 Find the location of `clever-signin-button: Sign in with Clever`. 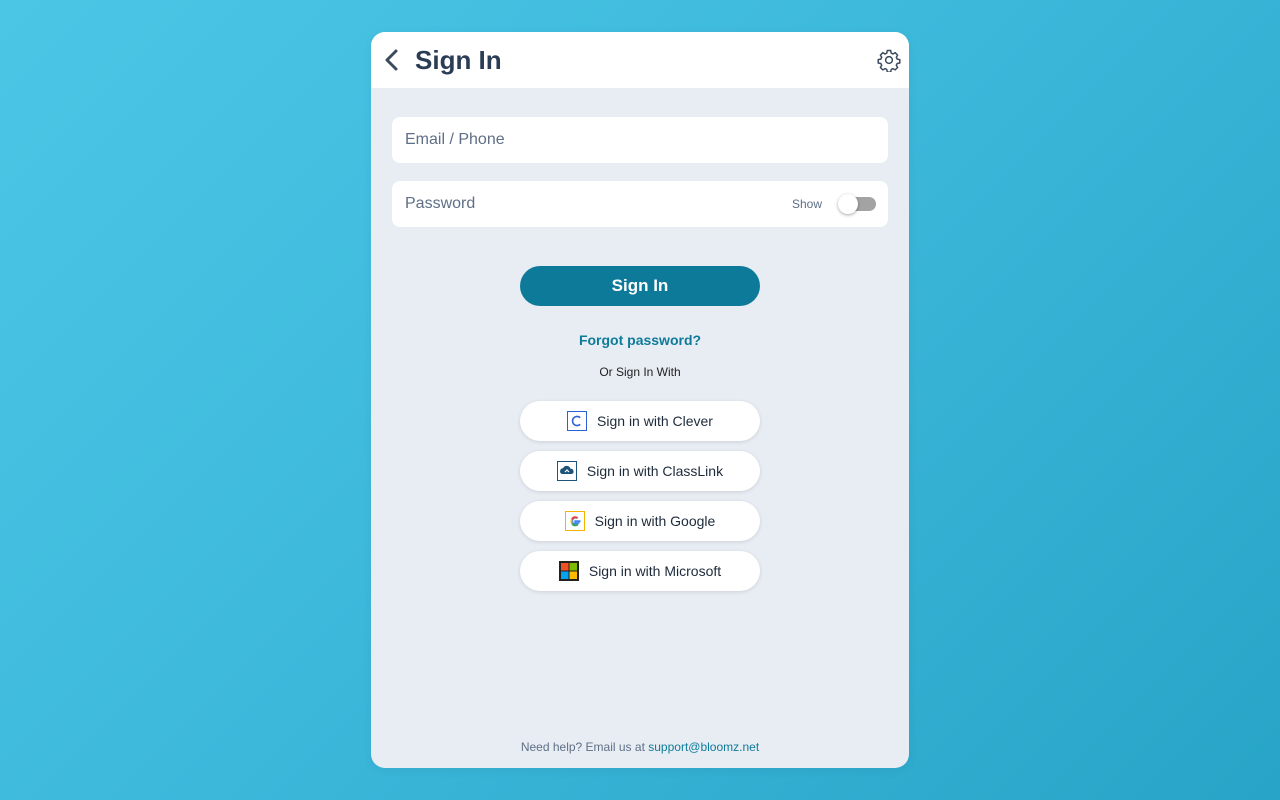

clever-signin-button: Sign in with Clever is located at coordinates (640, 421).